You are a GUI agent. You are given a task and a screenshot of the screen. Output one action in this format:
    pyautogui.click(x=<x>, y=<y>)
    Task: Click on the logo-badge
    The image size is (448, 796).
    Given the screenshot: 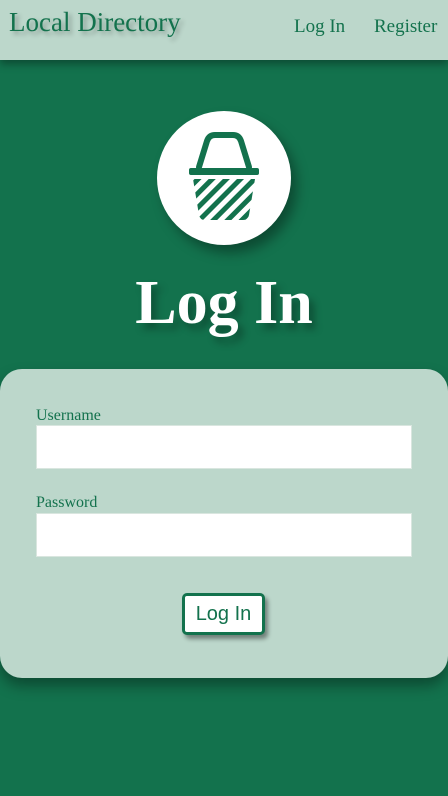 What is the action you would take?
    pyautogui.click(x=224, y=178)
    